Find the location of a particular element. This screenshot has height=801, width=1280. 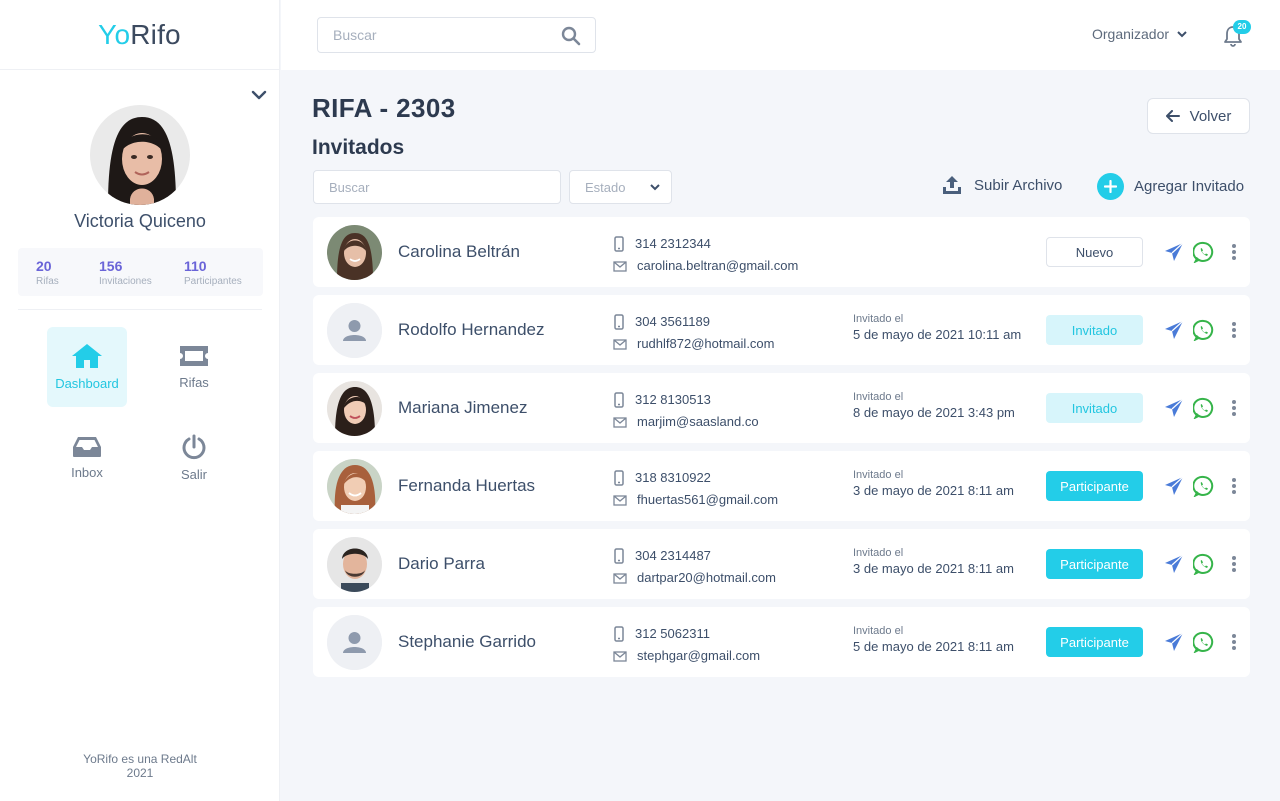

invited-date: 8 de mayo de 2021 3:43 pm is located at coordinates (934, 412).